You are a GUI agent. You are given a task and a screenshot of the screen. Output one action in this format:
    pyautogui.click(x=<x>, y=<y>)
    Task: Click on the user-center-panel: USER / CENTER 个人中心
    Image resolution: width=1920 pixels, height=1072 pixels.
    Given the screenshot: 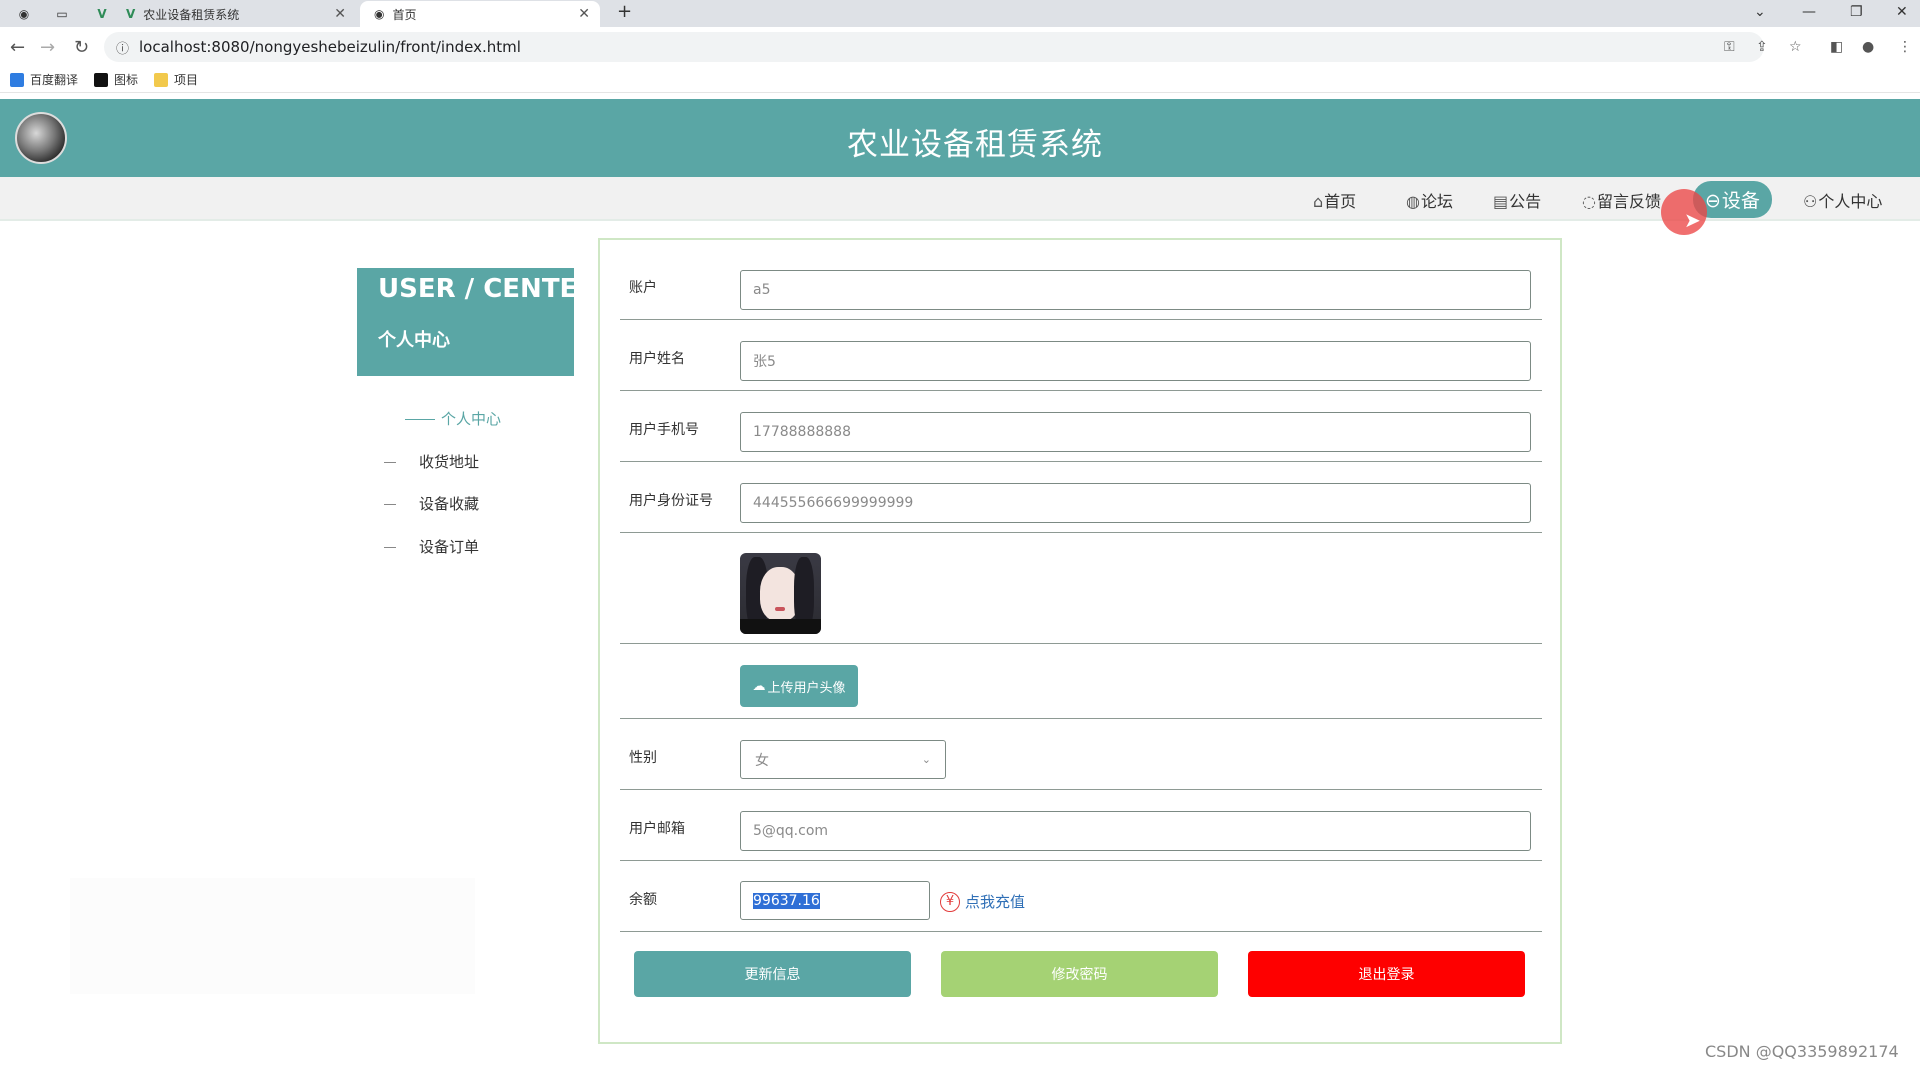 What is the action you would take?
    pyautogui.click(x=477, y=322)
    